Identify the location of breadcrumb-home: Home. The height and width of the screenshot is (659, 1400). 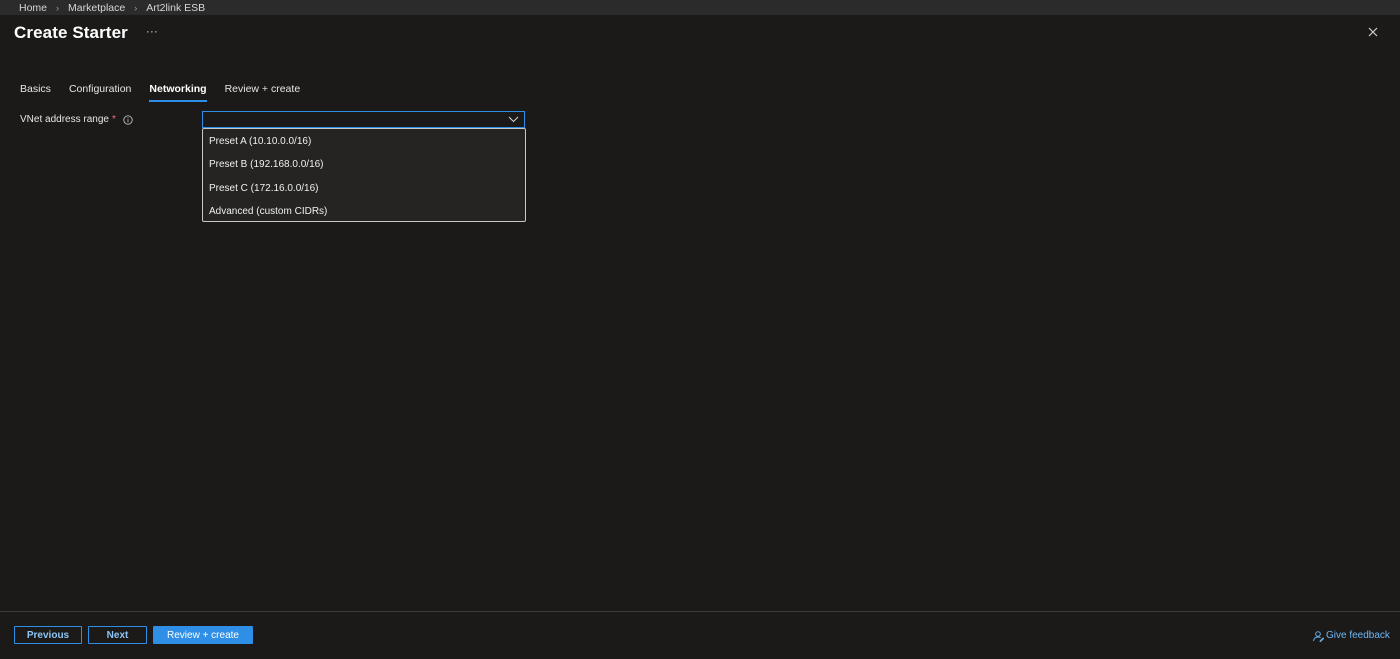
(33, 8).